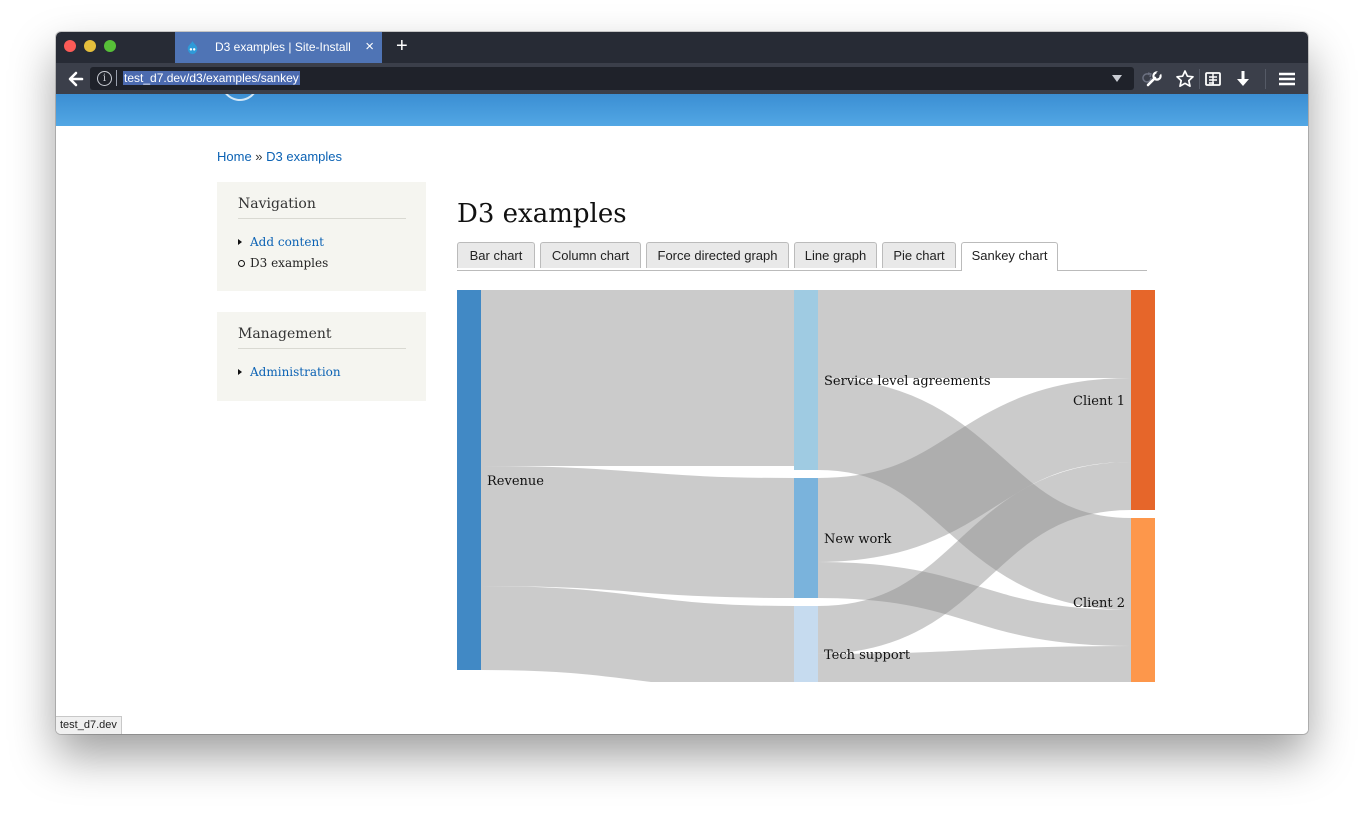  What do you see at coordinates (806, 644) in the screenshot?
I see `sankey-node-techsupport` at bounding box center [806, 644].